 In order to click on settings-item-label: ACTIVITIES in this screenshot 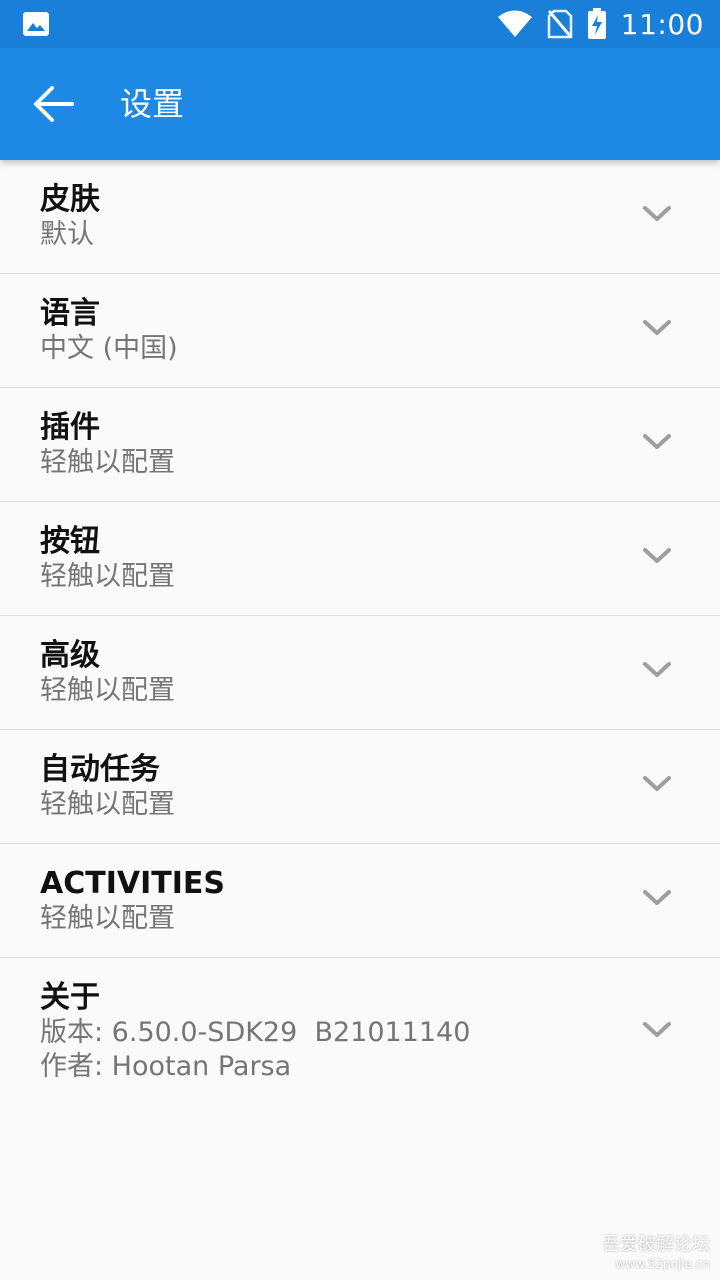, I will do `click(132, 883)`.